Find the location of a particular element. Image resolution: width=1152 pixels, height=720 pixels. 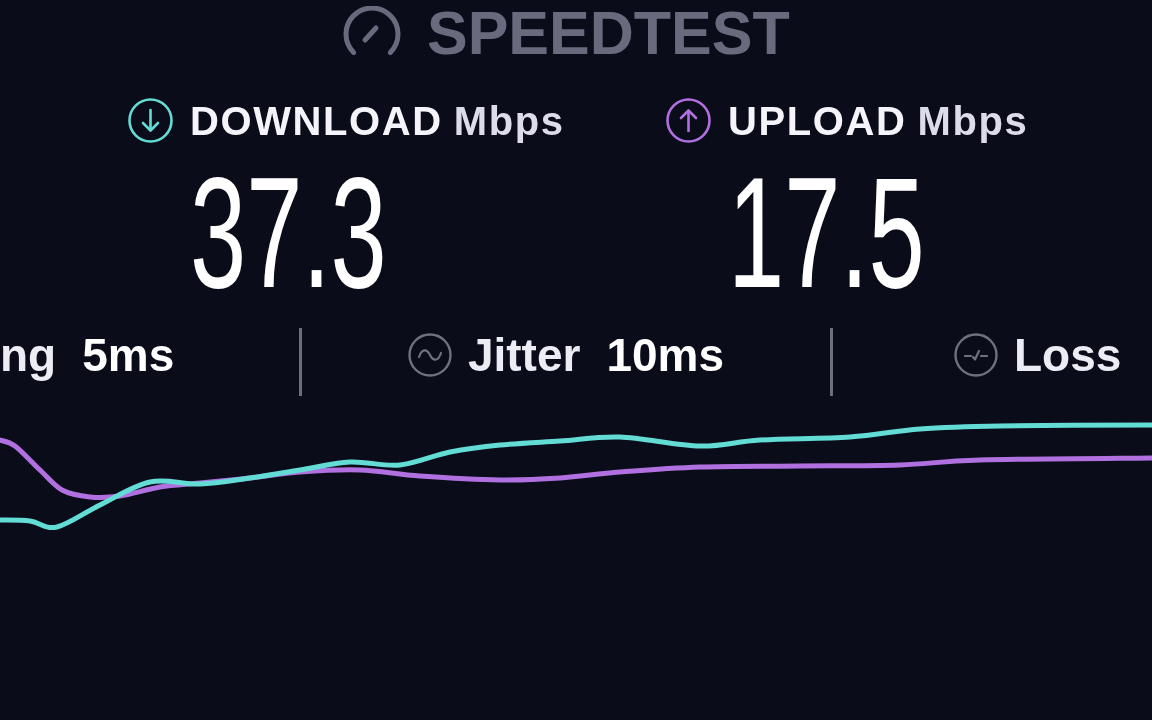

speed-value: 37.3 is located at coordinates (288, 232).